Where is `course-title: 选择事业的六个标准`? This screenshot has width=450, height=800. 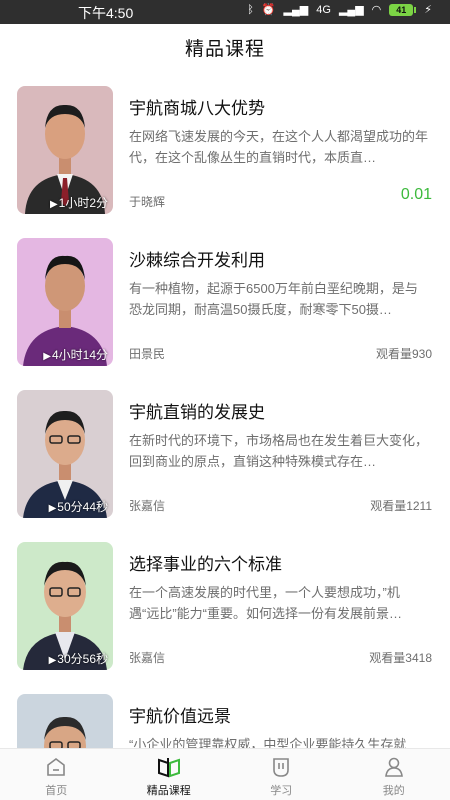
course-title: 选择事业的六个标准 is located at coordinates (205, 562).